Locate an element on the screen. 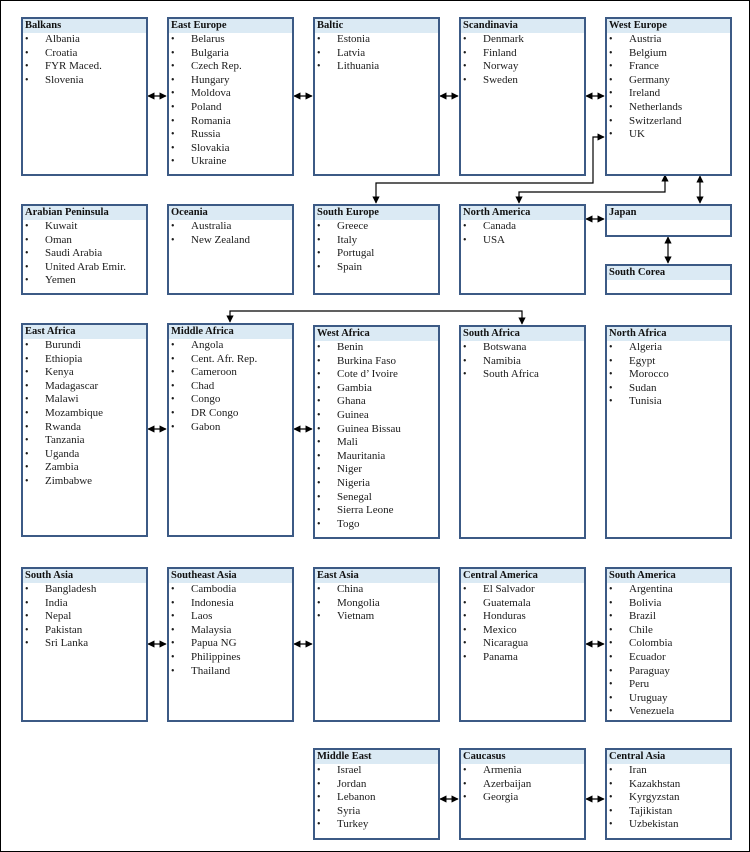 Image resolution: width=750 pixels, height=852 pixels. country-name: Uruguay is located at coordinates (648, 697).